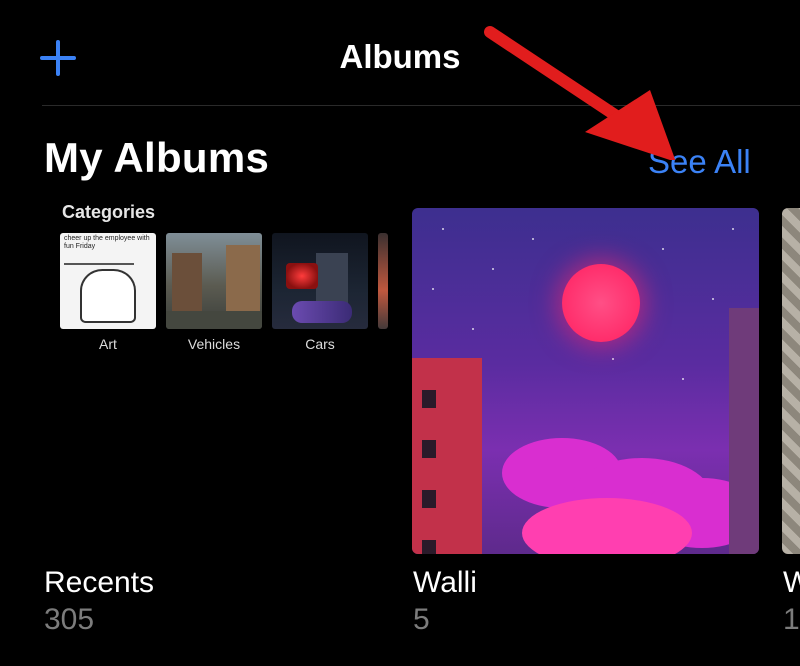 Image resolution: width=800 pixels, height=666 pixels. Describe the element at coordinates (214, 281) in the screenshot. I see `vehicles-thumbnail` at that location.